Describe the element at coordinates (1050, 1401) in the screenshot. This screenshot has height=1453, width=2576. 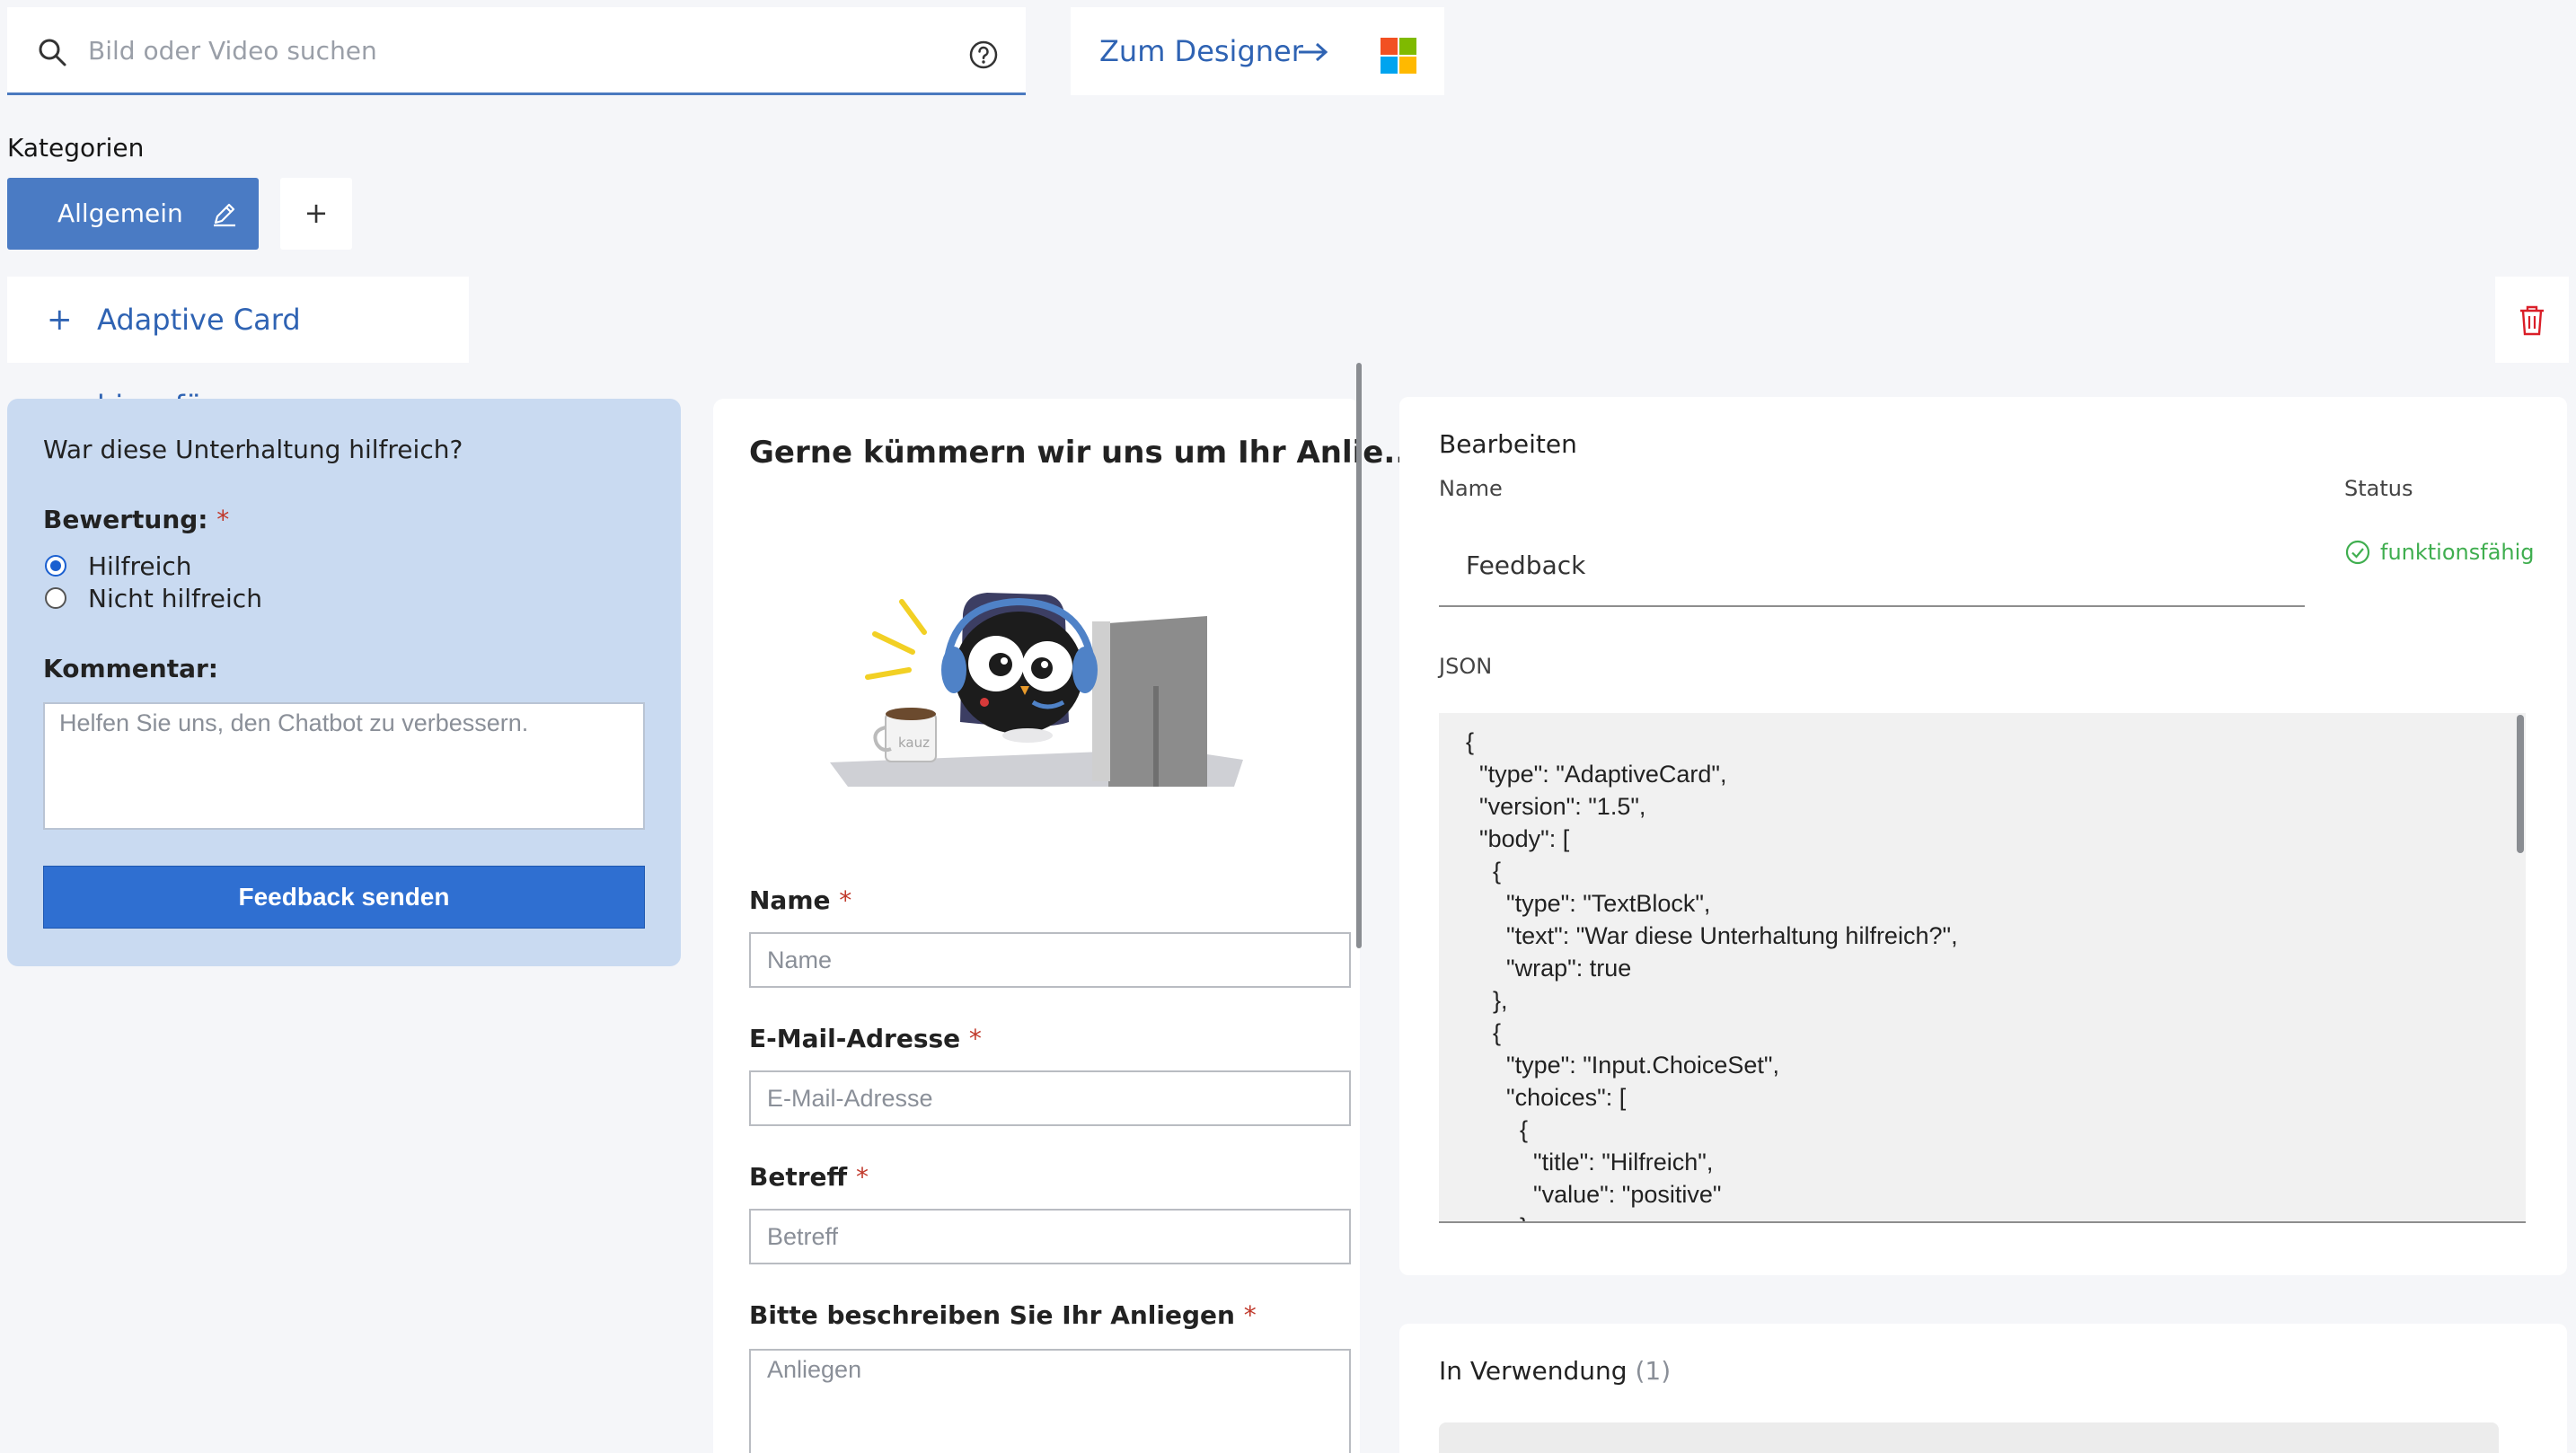
I see `concern-textarea: Anliegen` at that location.